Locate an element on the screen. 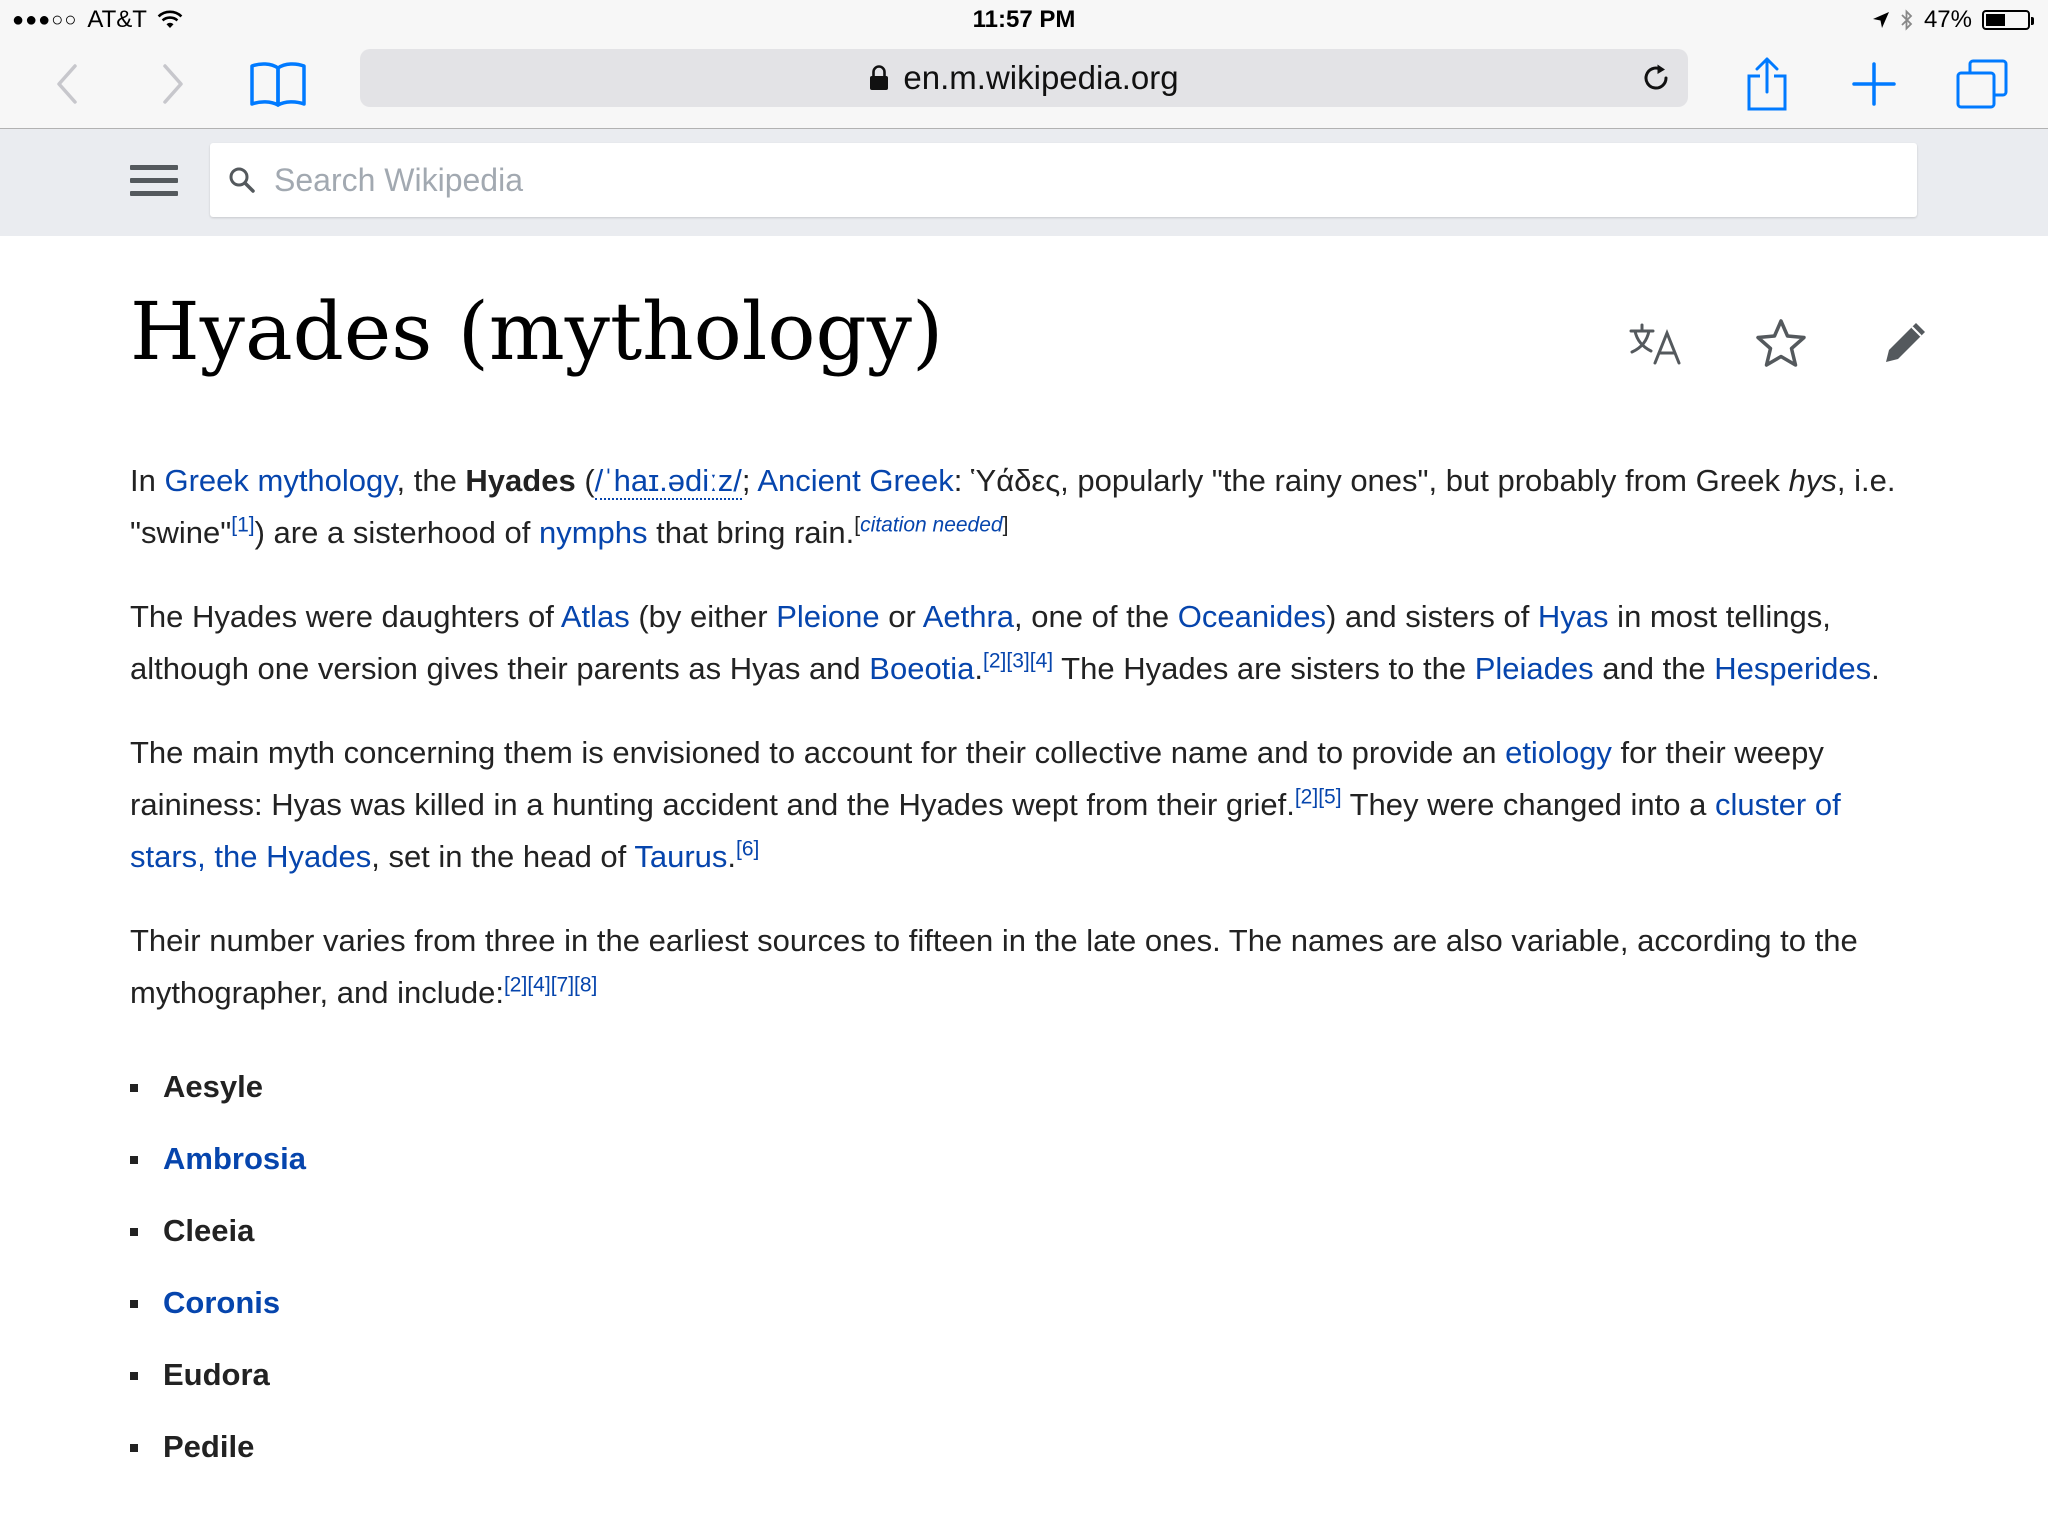 The image size is (2048, 1536). url-text: en.m.wikipedia.org is located at coordinates (1041, 77).